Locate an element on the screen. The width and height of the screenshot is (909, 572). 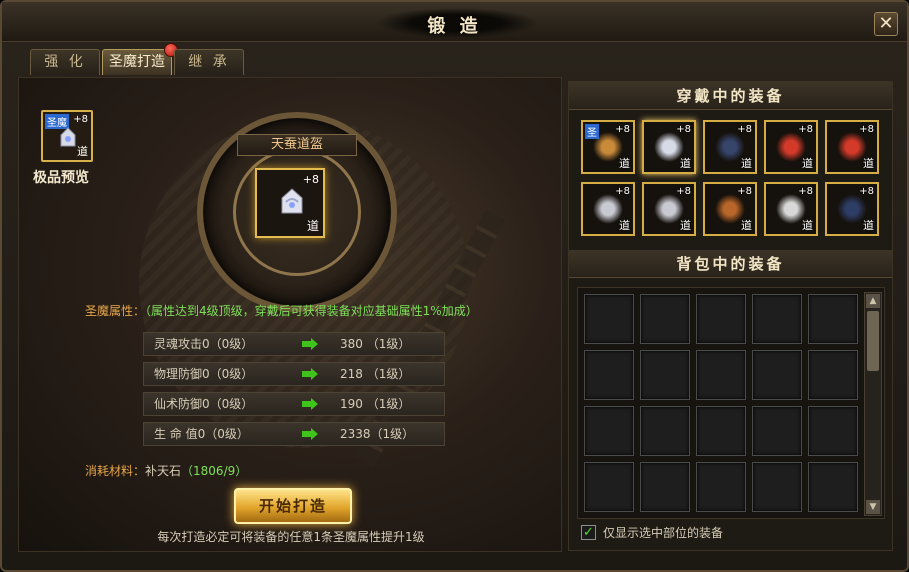
stat-value: 218 （1级） is located at coordinates (375, 374).